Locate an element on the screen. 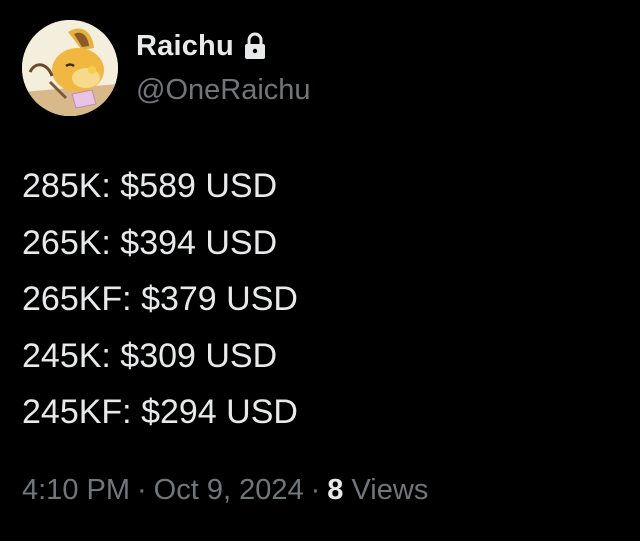 This screenshot has height=541, width=640. author-names: Raichu @OneRaichu is located at coordinates (223, 66).